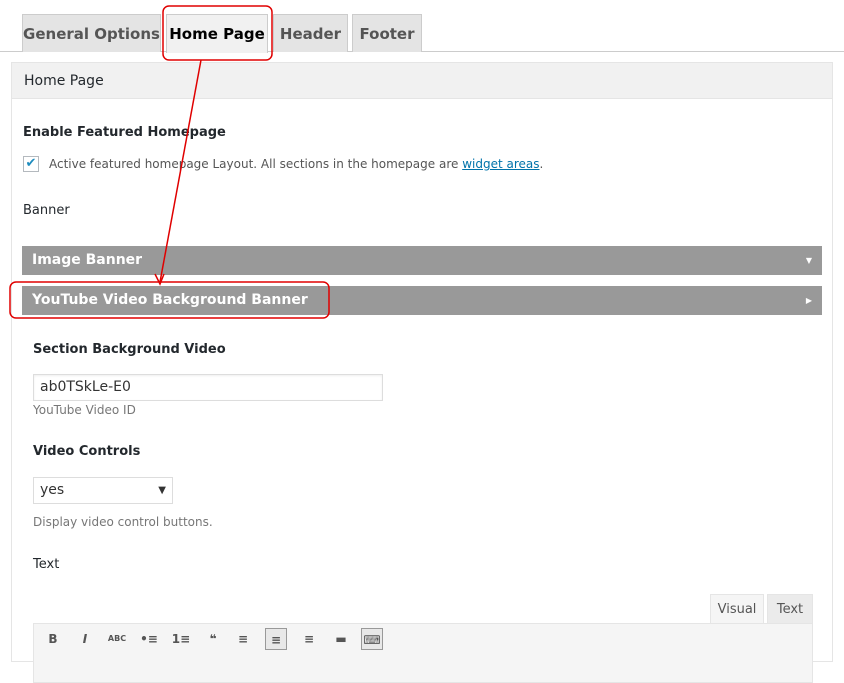 The image size is (844, 683). I want to click on video-controls-select: yes ▼, so click(103, 490).